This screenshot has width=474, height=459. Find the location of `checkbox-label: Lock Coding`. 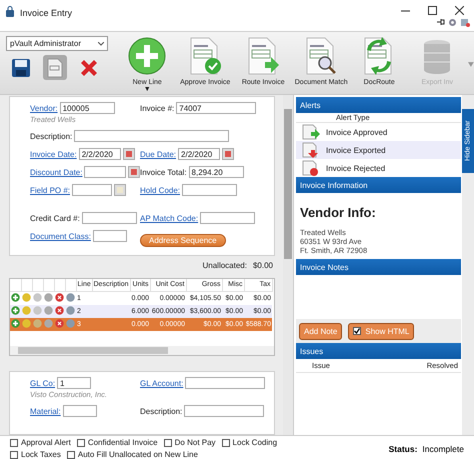

checkbox-label: Lock Coding is located at coordinates (255, 442).